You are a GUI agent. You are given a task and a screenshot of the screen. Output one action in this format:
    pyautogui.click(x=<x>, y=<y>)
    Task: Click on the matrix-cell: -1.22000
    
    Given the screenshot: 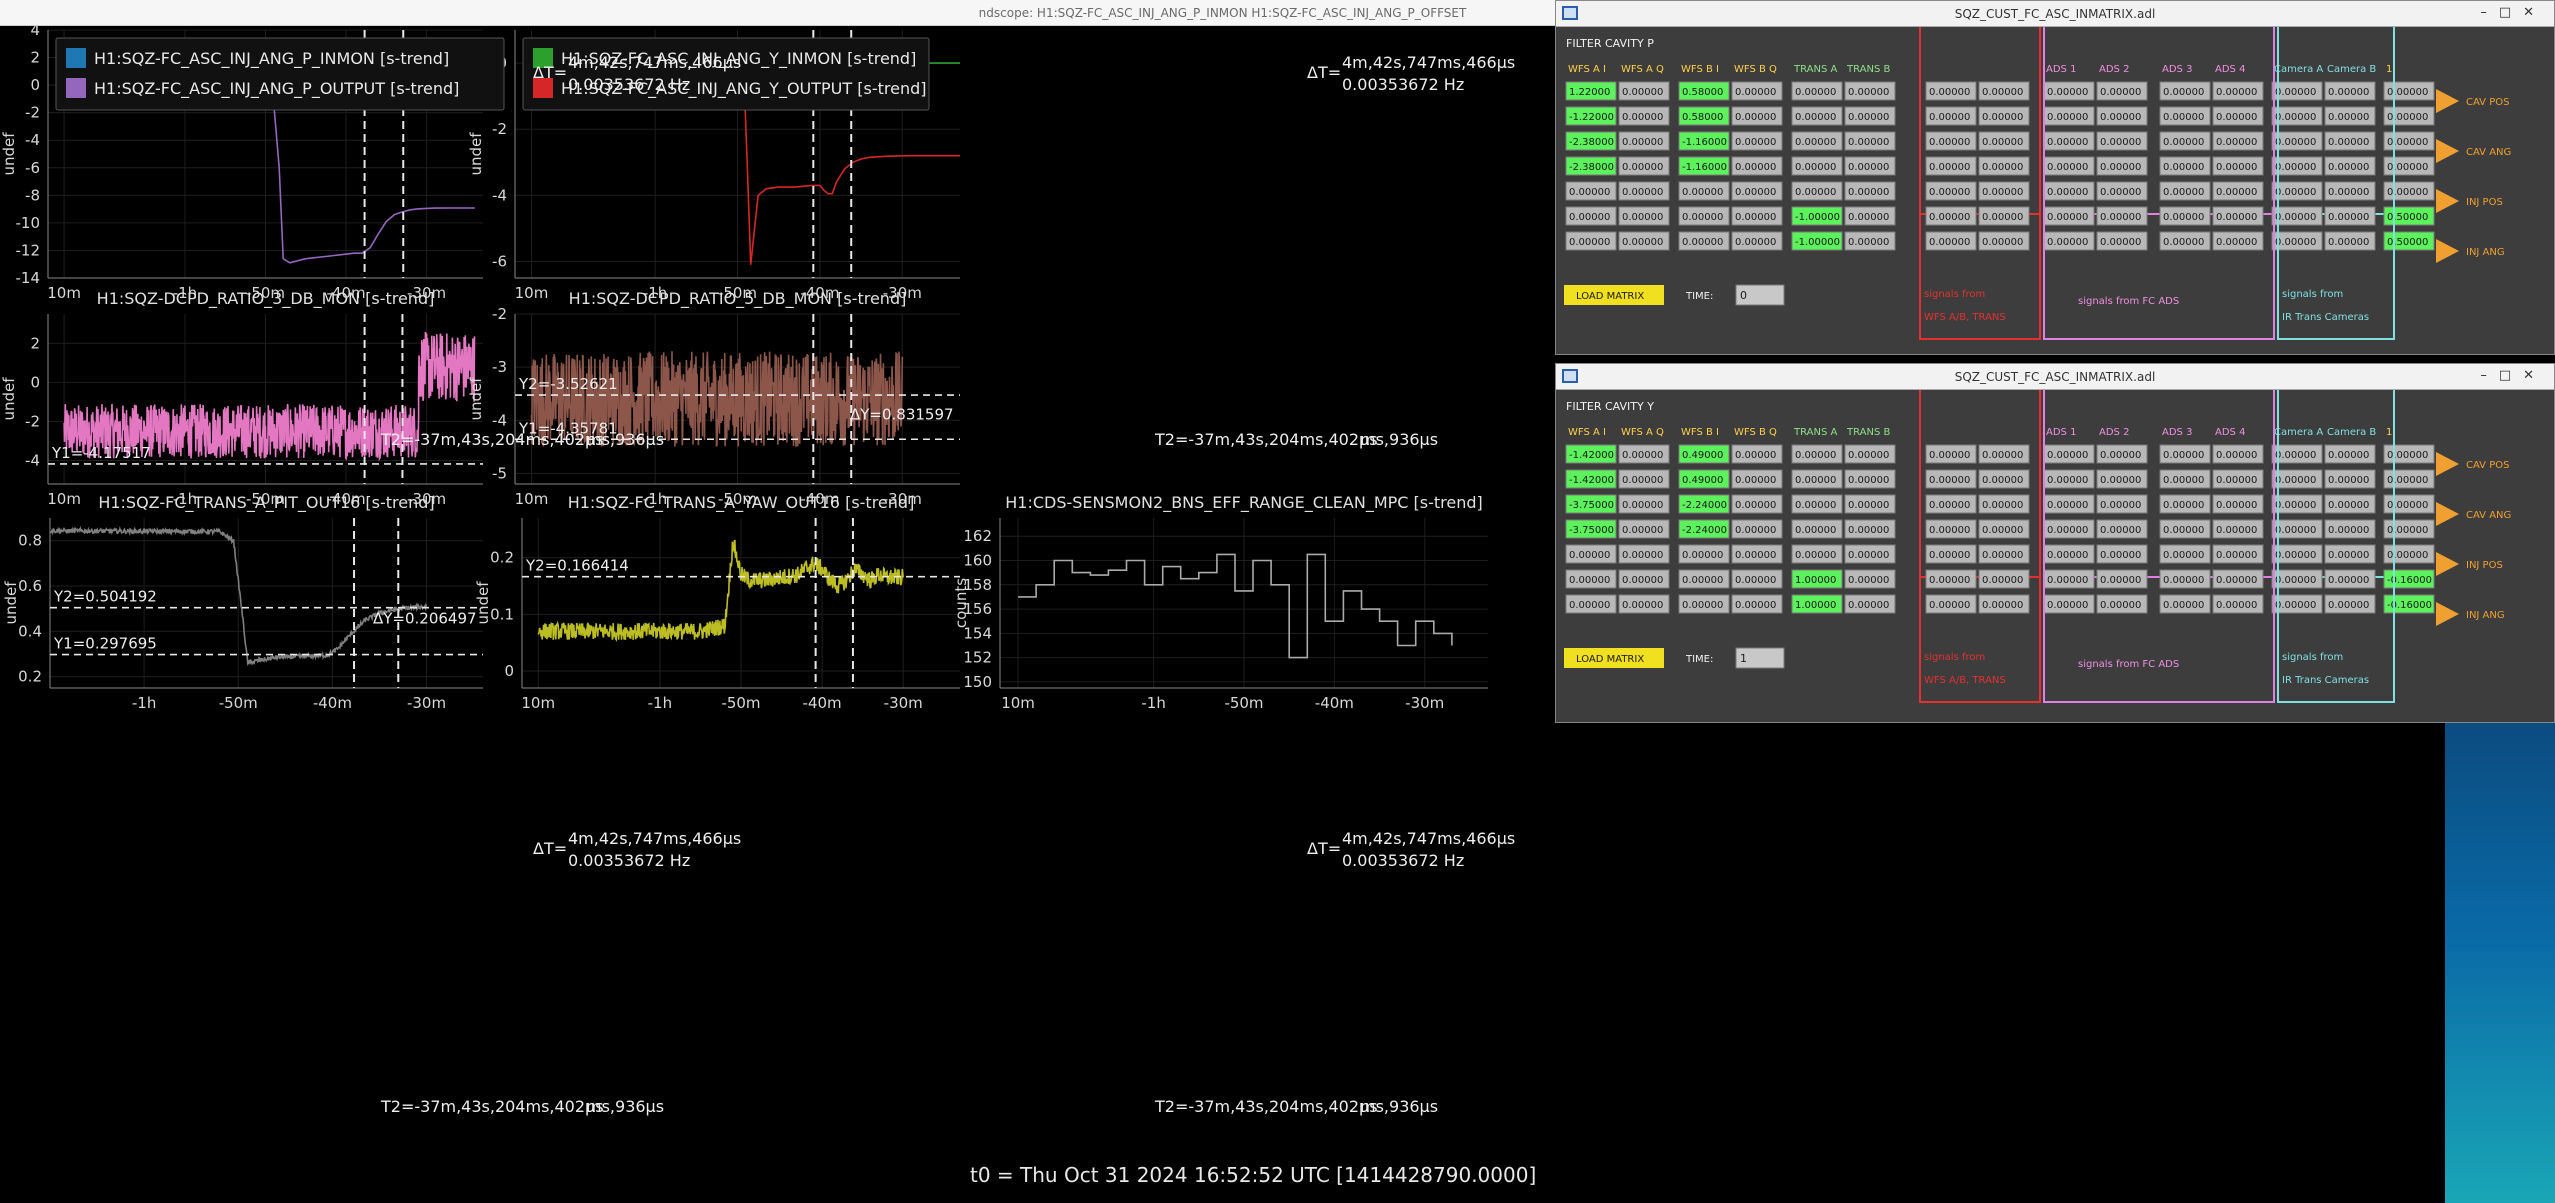 What is the action you would take?
    pyautogui.click(x=1591, y=116)
    